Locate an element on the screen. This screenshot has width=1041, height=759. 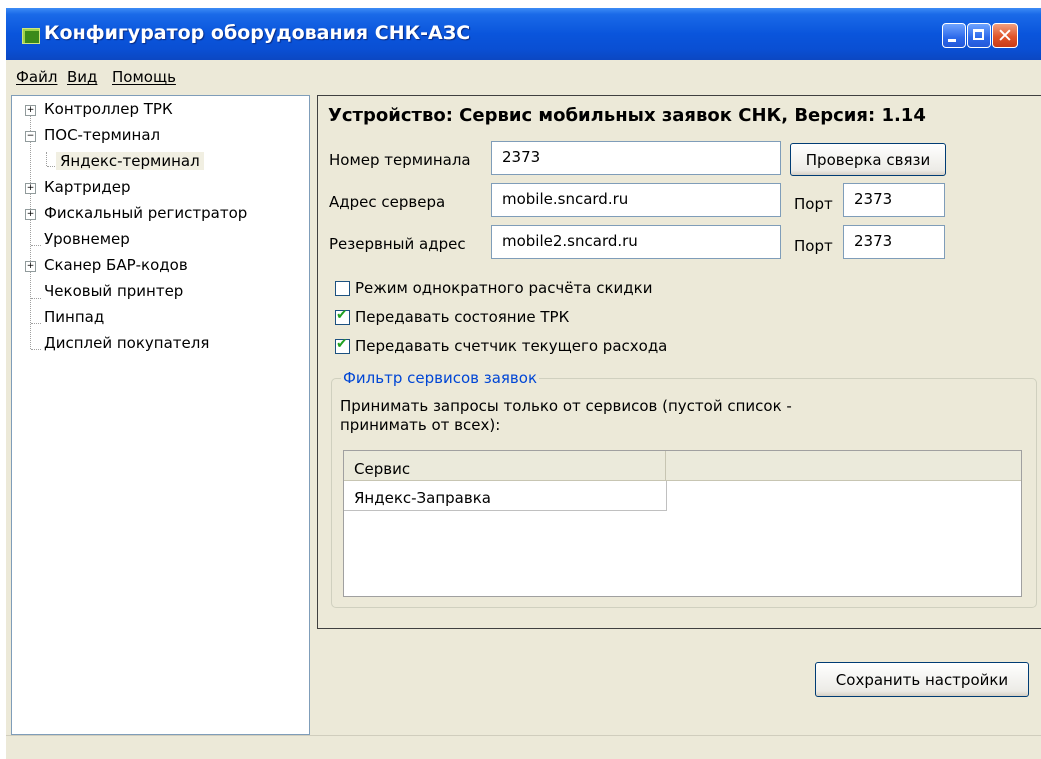
close-button: ✕ is located at coordinates (1005, 35).